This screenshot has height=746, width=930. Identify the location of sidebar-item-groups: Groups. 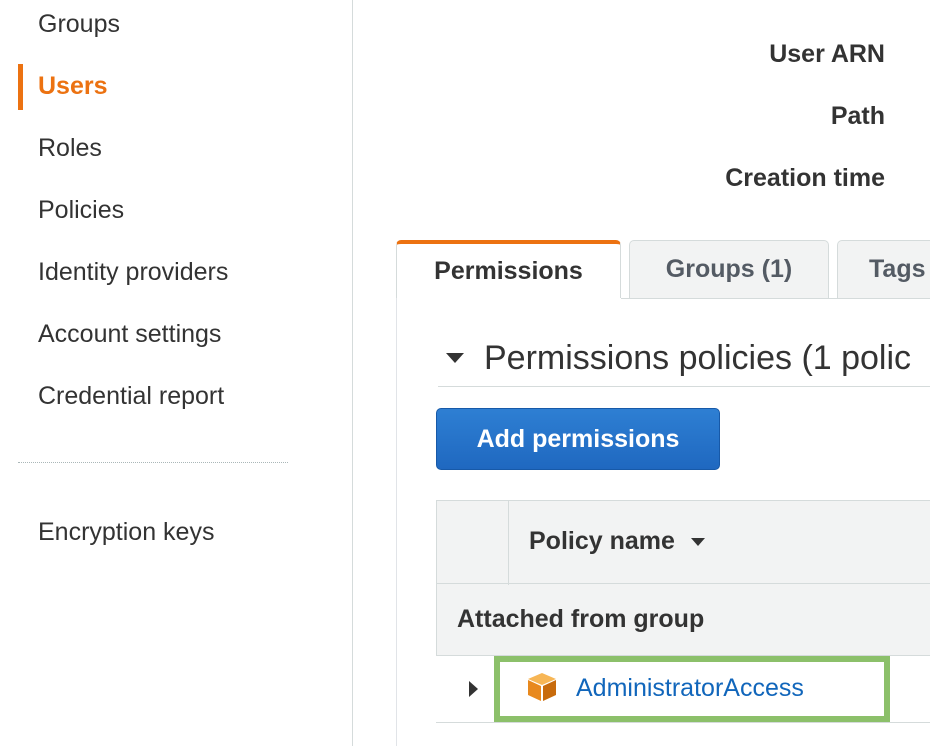
(79, 24).